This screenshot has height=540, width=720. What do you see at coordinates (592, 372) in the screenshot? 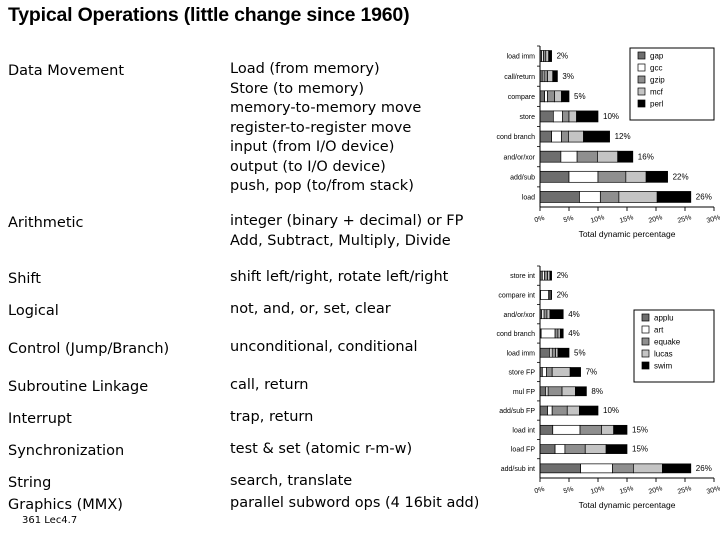
I see `bar-total-label: 7%` at bounding box center [592, 372].